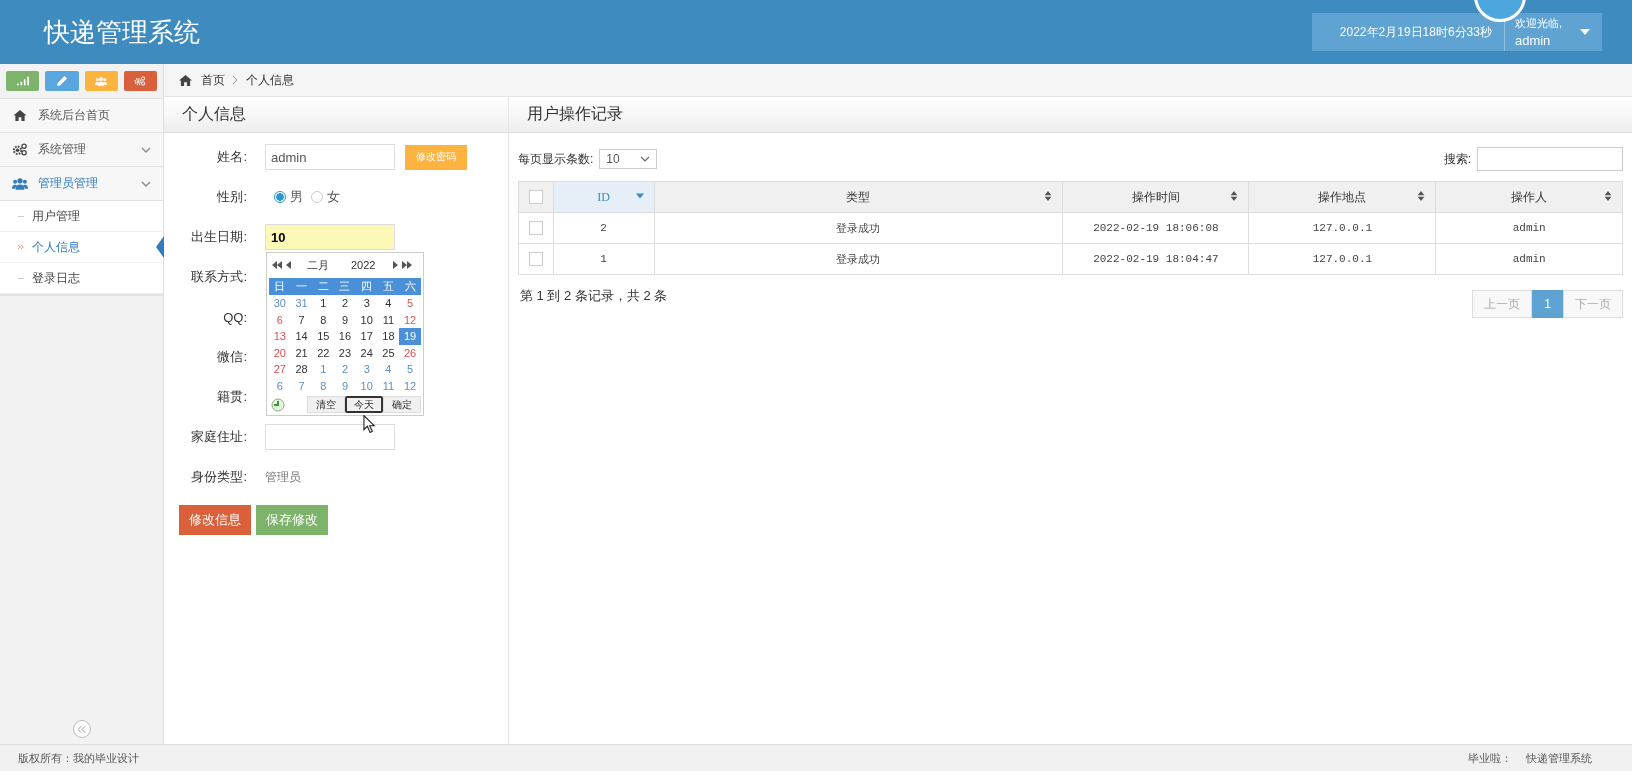 This screenshot has height=771, width=1632. Describe the element at coordinates (1538, 23) in the screenshot. I see `welcome-text: 欢迎光临,` at that location.